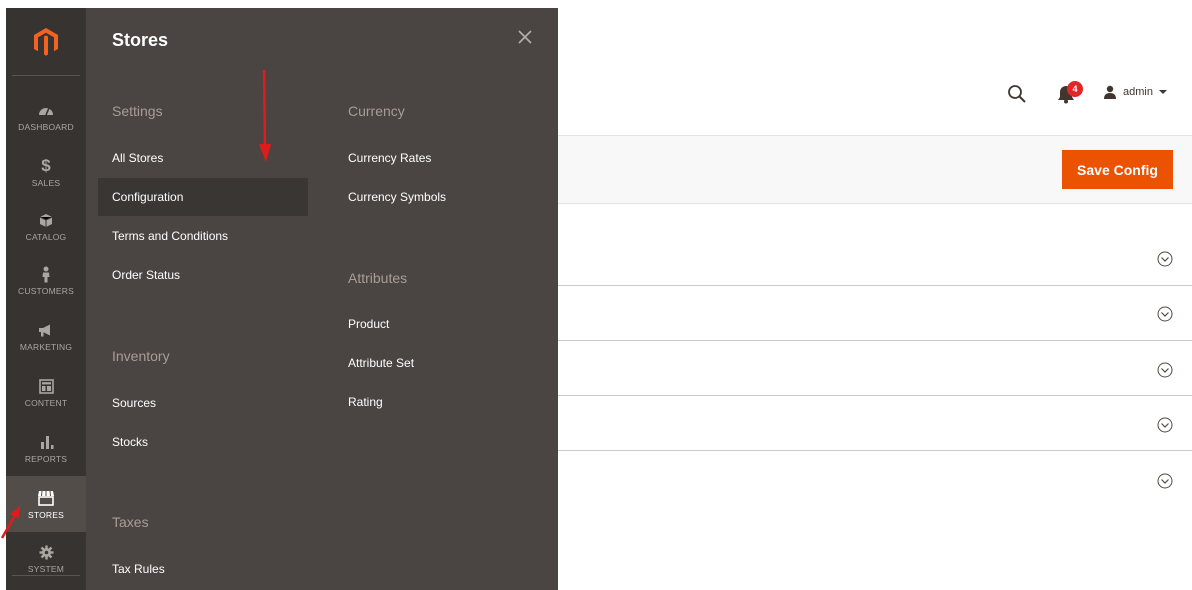 This screenshot has height=590, width=1192. I want to click on nav-label: DASHBOARD, so click(46, 127).